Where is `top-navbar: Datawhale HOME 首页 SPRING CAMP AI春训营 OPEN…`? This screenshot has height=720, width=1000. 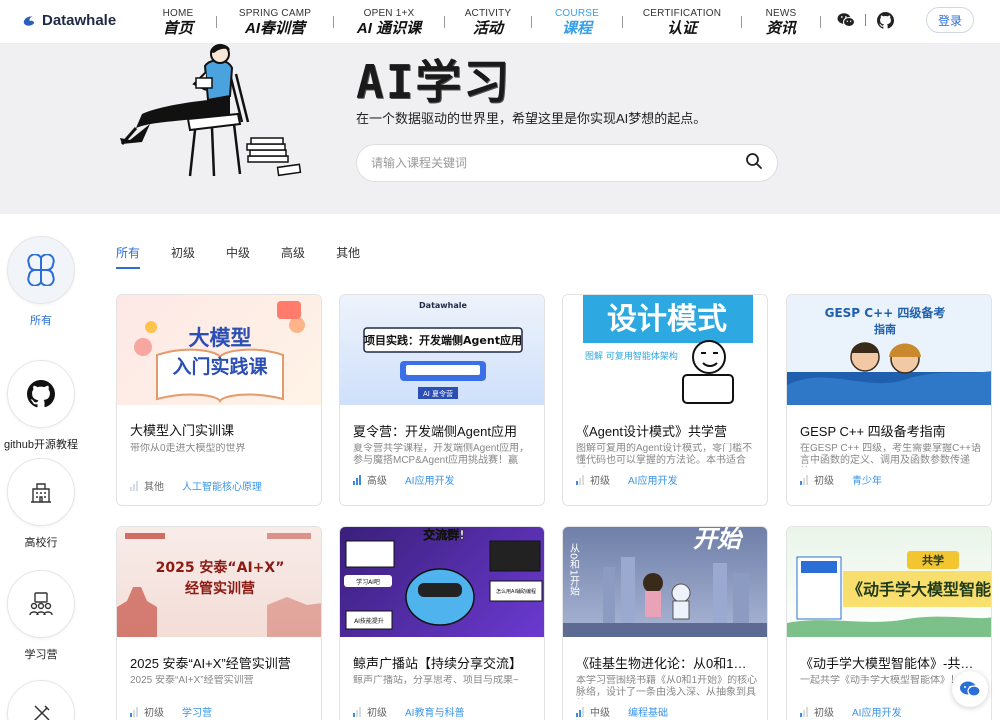
top-navbar: Datawhale HOME 首页 SPRING CAMP AI春训营 OPEN… is located at coordinates (500, 22).